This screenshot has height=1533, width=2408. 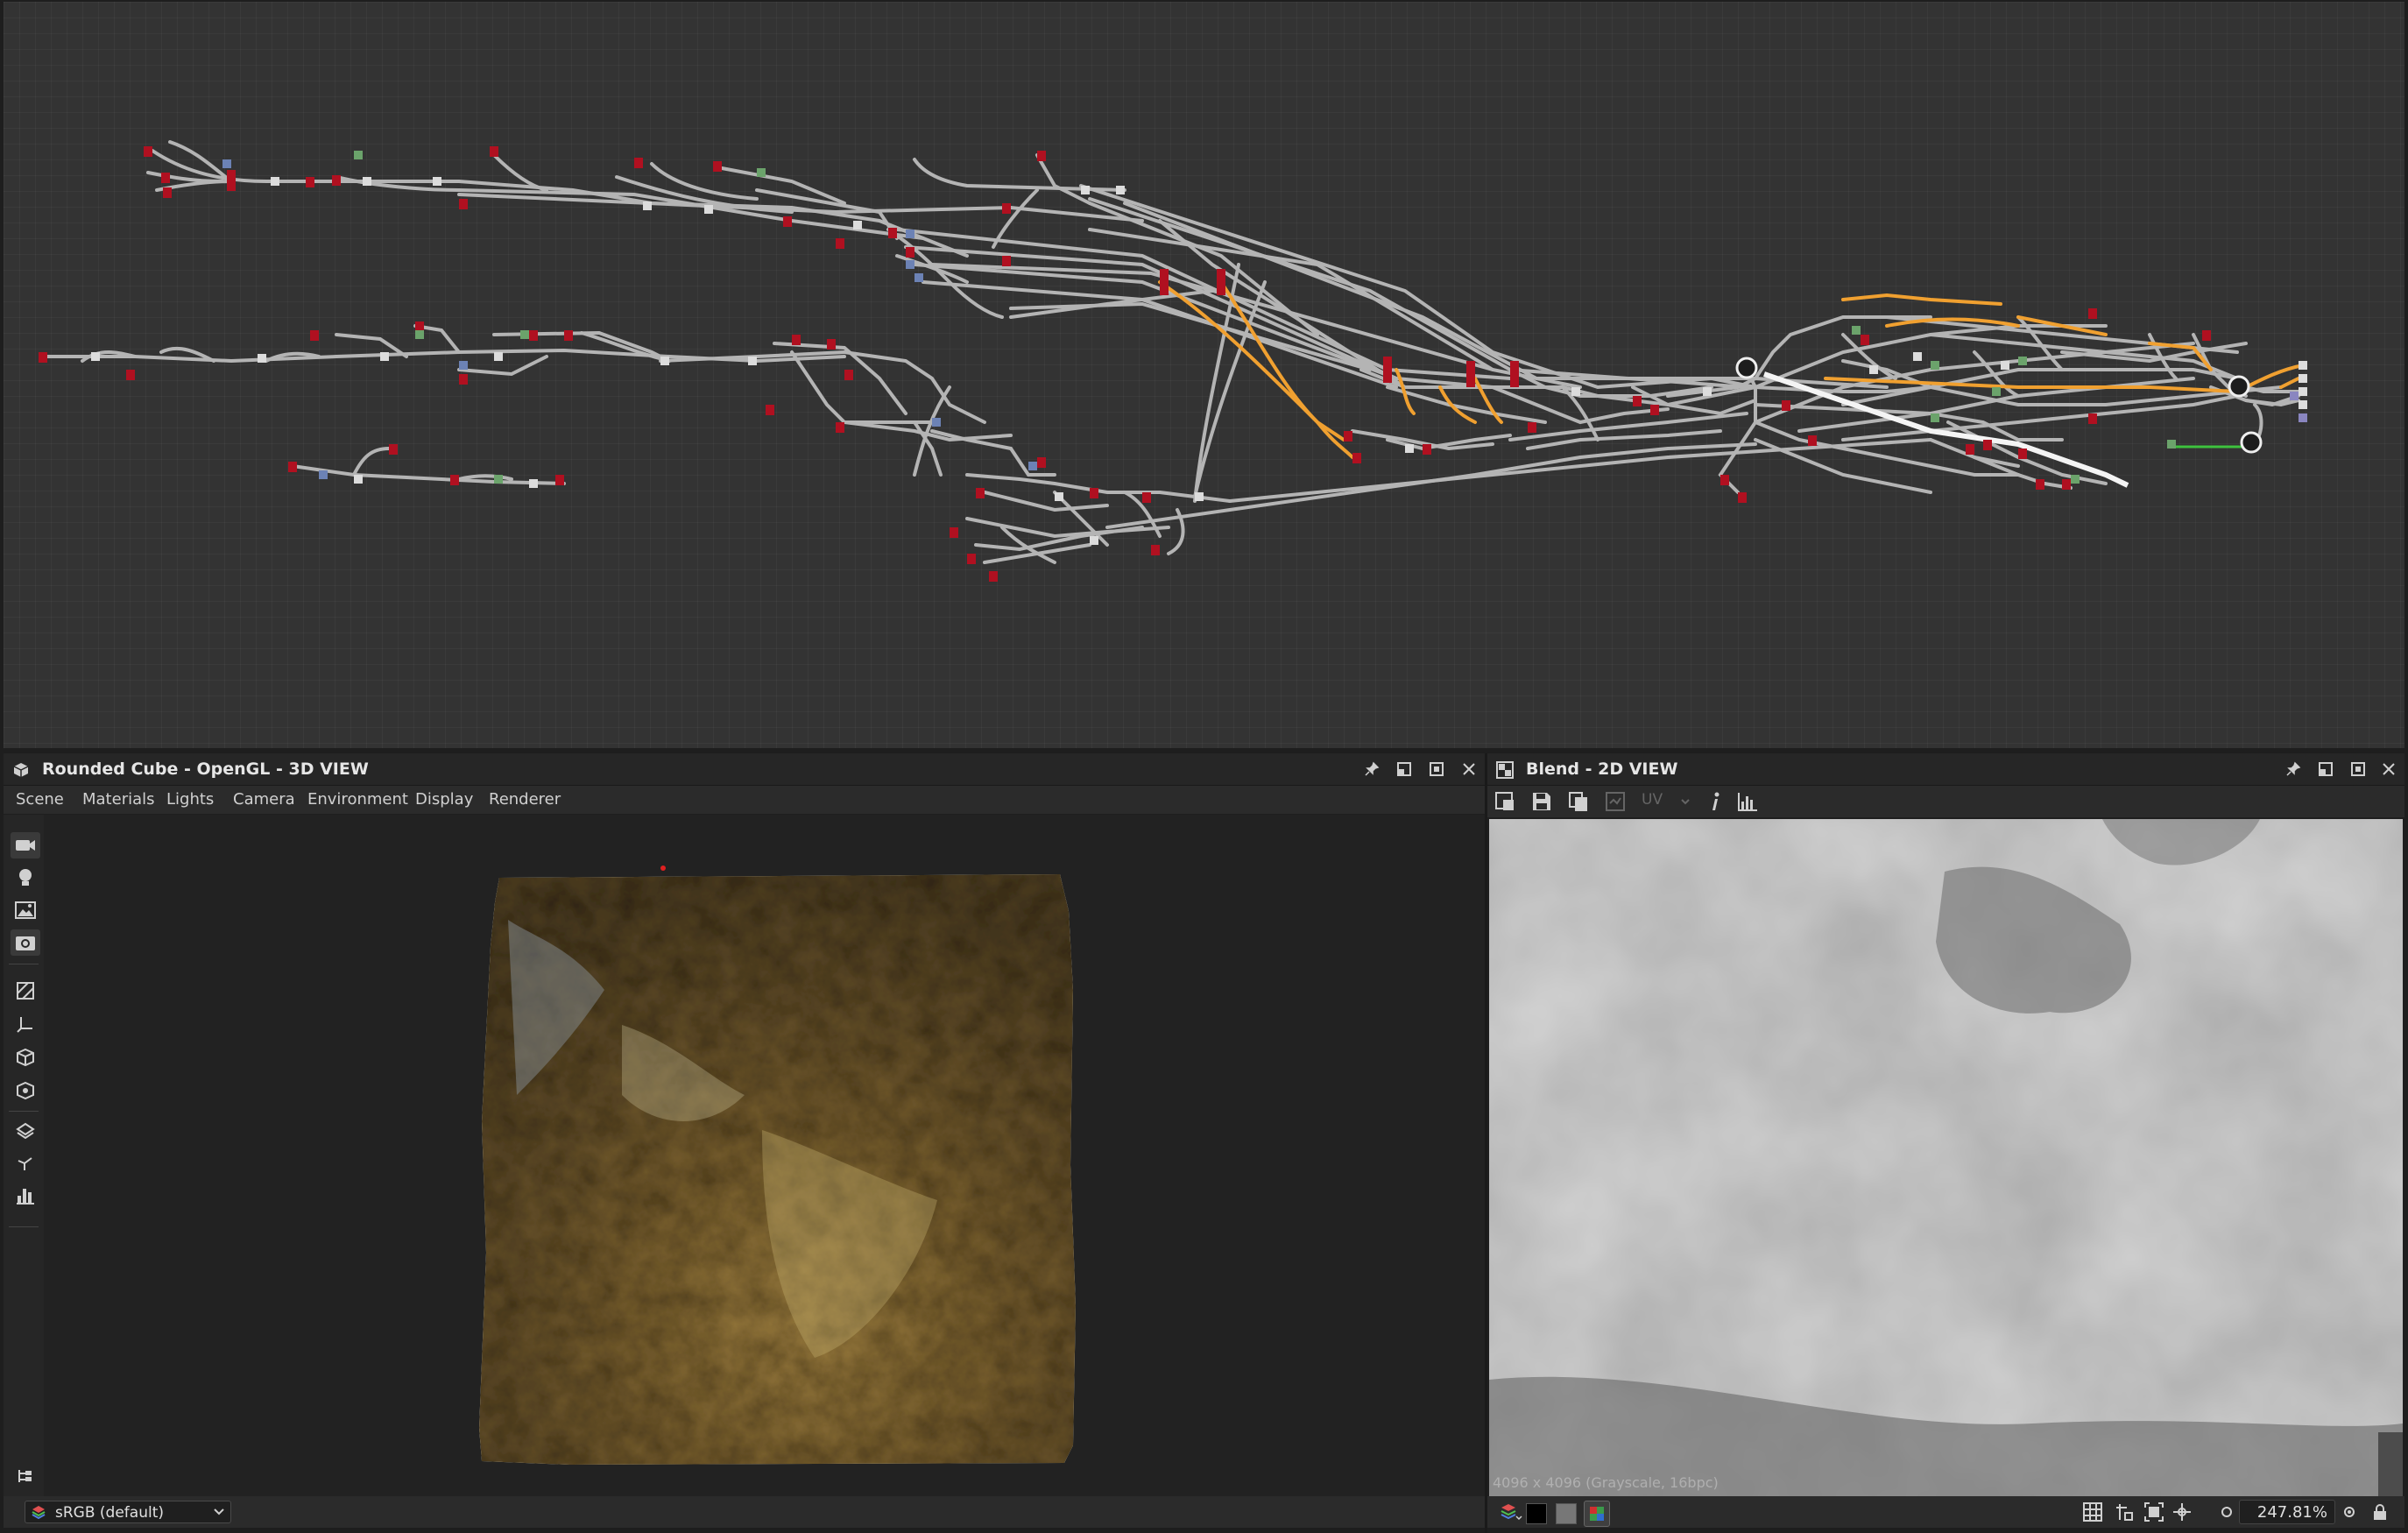 I want to click on rounded-cube-render, so click(x=777, y=1165).